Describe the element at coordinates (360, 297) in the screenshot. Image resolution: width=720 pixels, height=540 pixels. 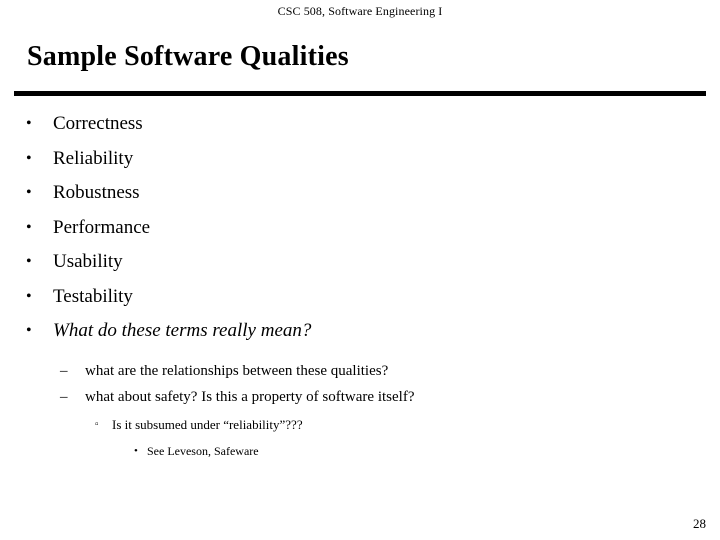
I see `list-item: • Testability` at that location.